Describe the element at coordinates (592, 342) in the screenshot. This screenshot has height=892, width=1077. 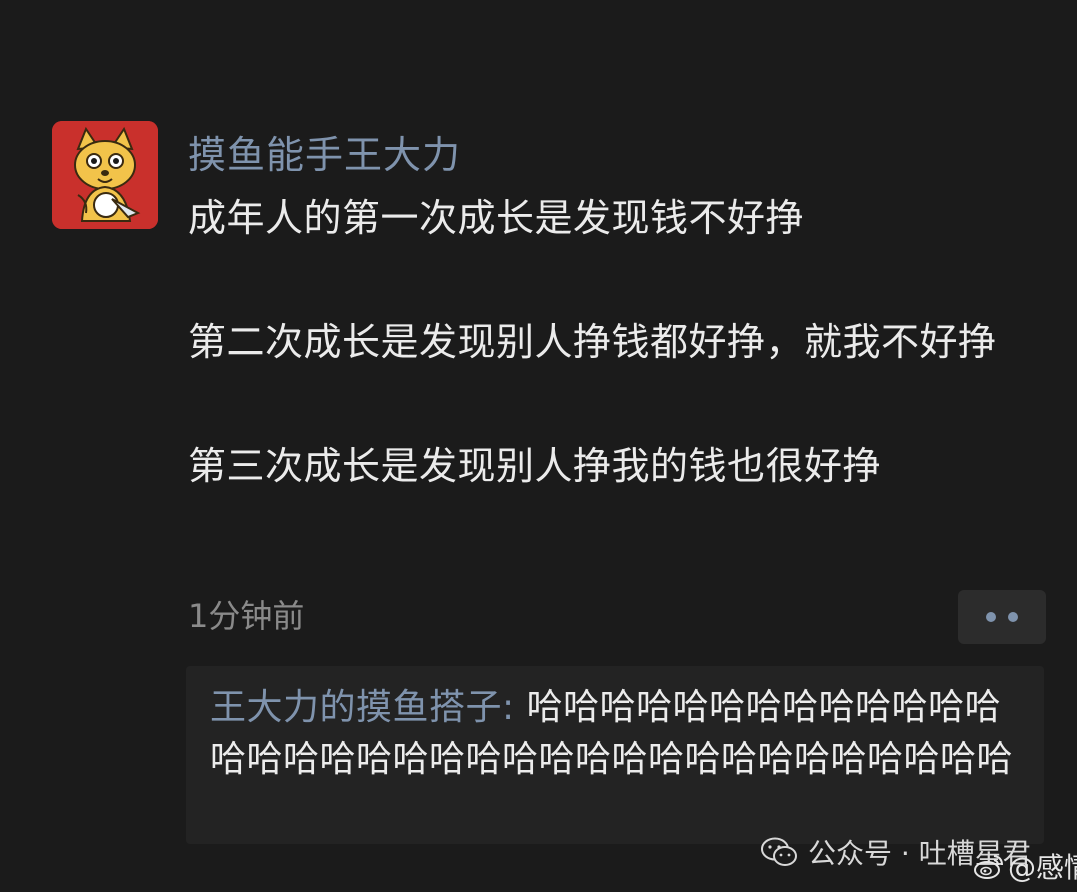
I see `post-paragraph: 第二次成长是发现别人挣钱都好挣，就我不好挣` at that location.